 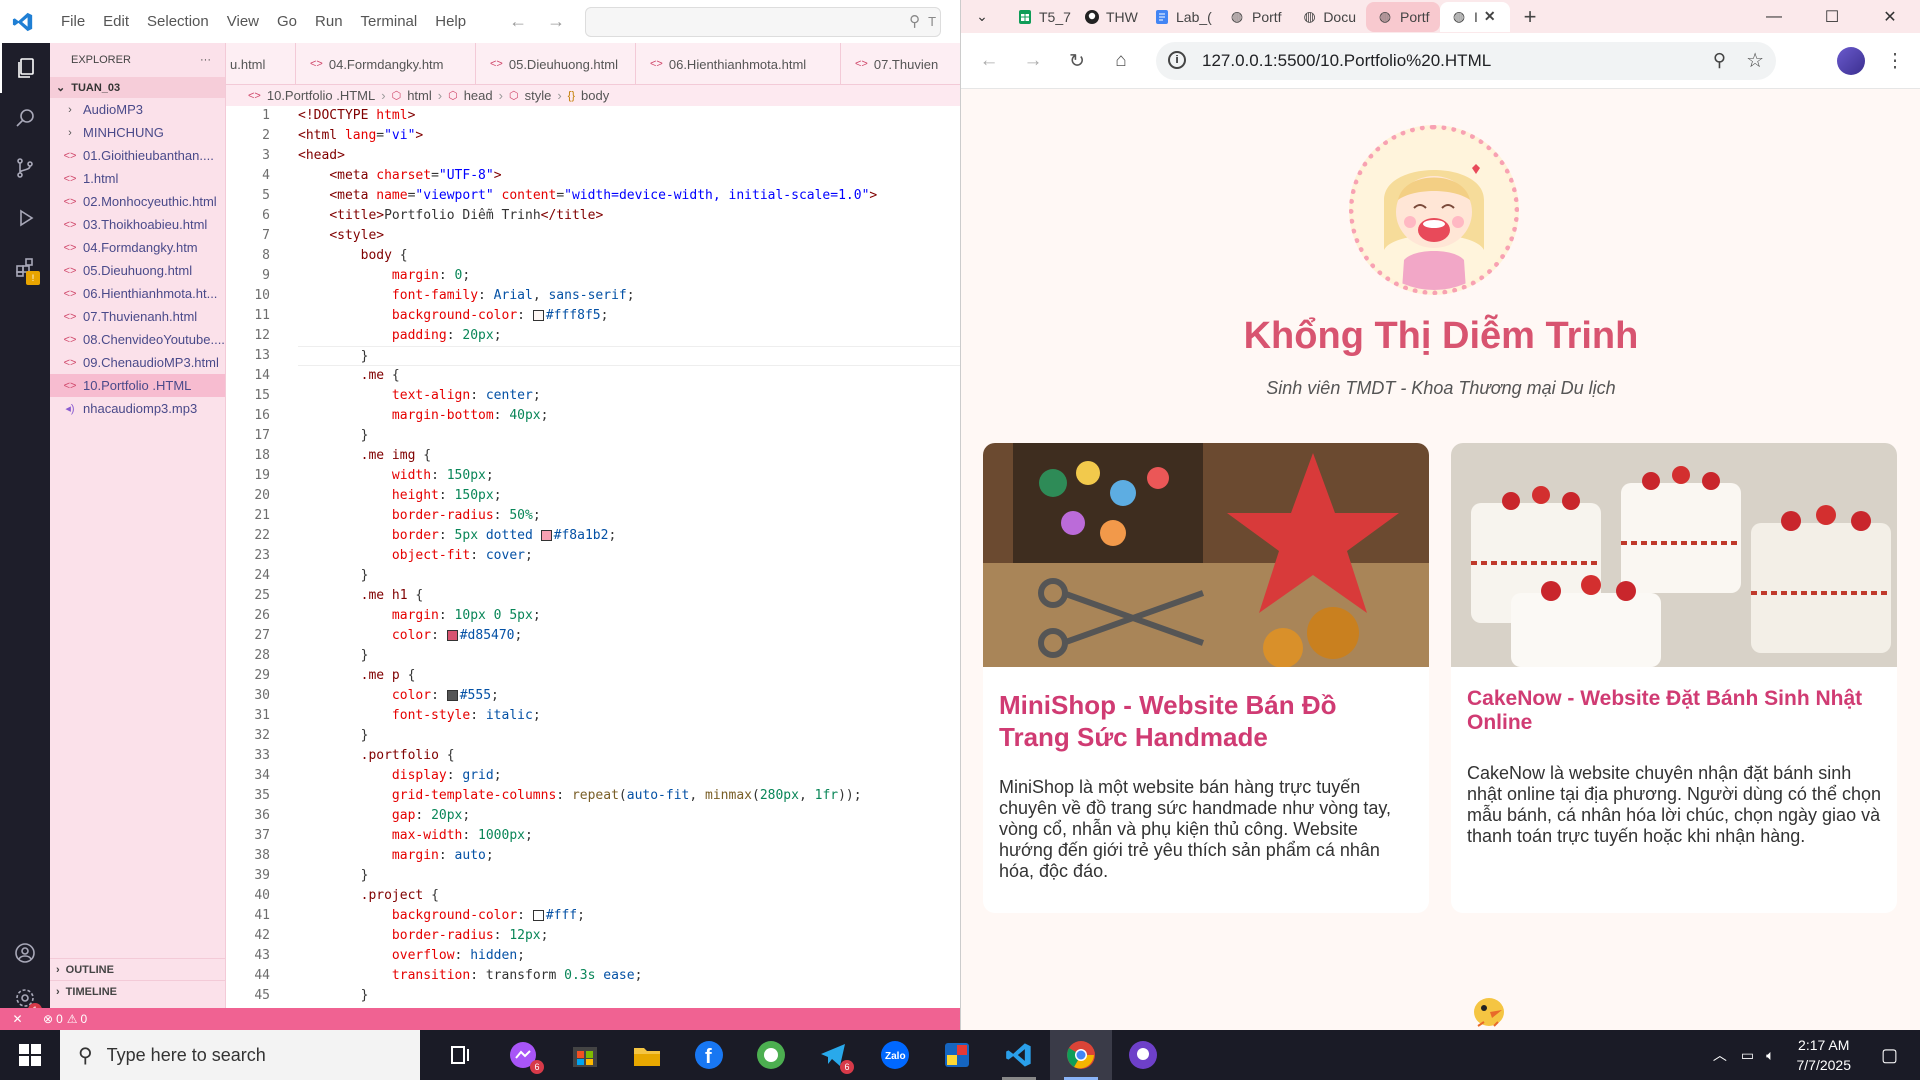 What do you see at coordinates (150, 201) in the screenshot?
I see `file-tree-label: 02.Monhocyeuthic.html` at bounding box center [150, 201].